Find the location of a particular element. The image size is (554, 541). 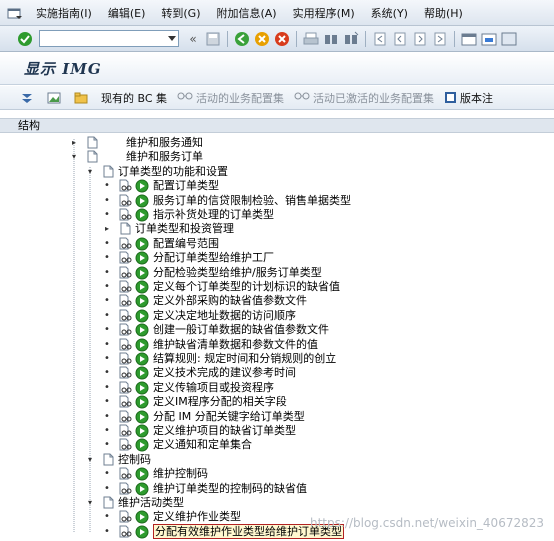

tree-node: • 定义决定地址数据的访问顺序 is located at coordinates (277, 315).